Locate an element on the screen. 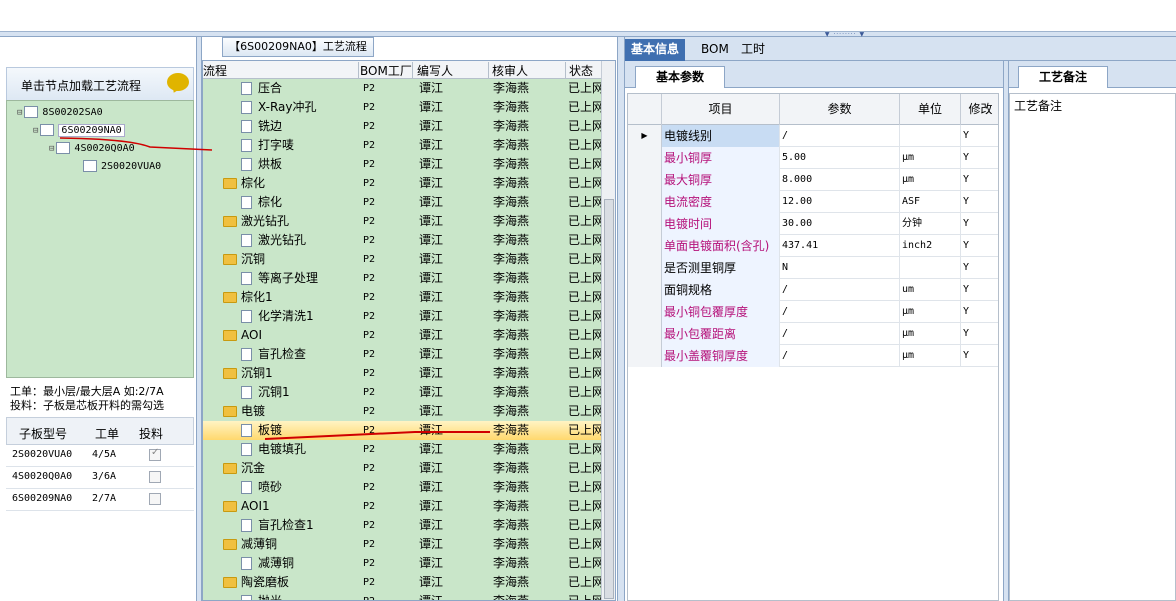 Image resolution: width=1176 pixels, height=601 pixels. process-row: 铣边 P2 谭江 李海燕 已上网 is located at coordinates (403, 126).